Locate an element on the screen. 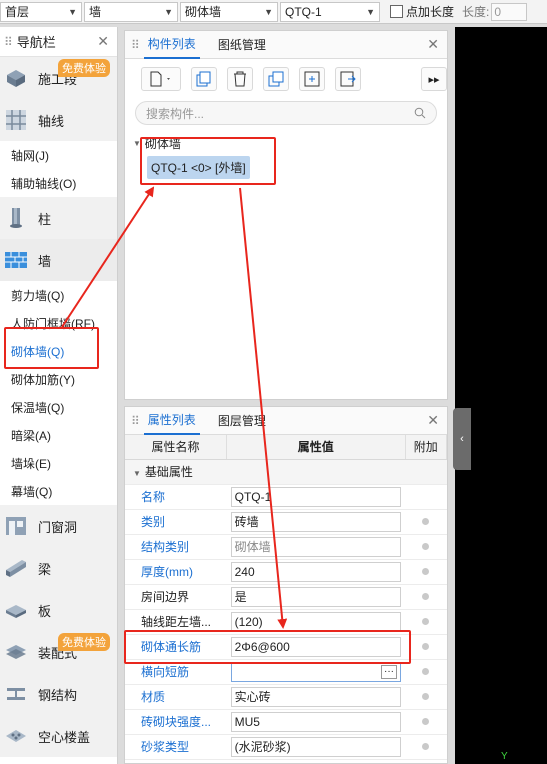 The height and width of the screenshot is (764, 547). copy-button is located at coordinates (204, 79).